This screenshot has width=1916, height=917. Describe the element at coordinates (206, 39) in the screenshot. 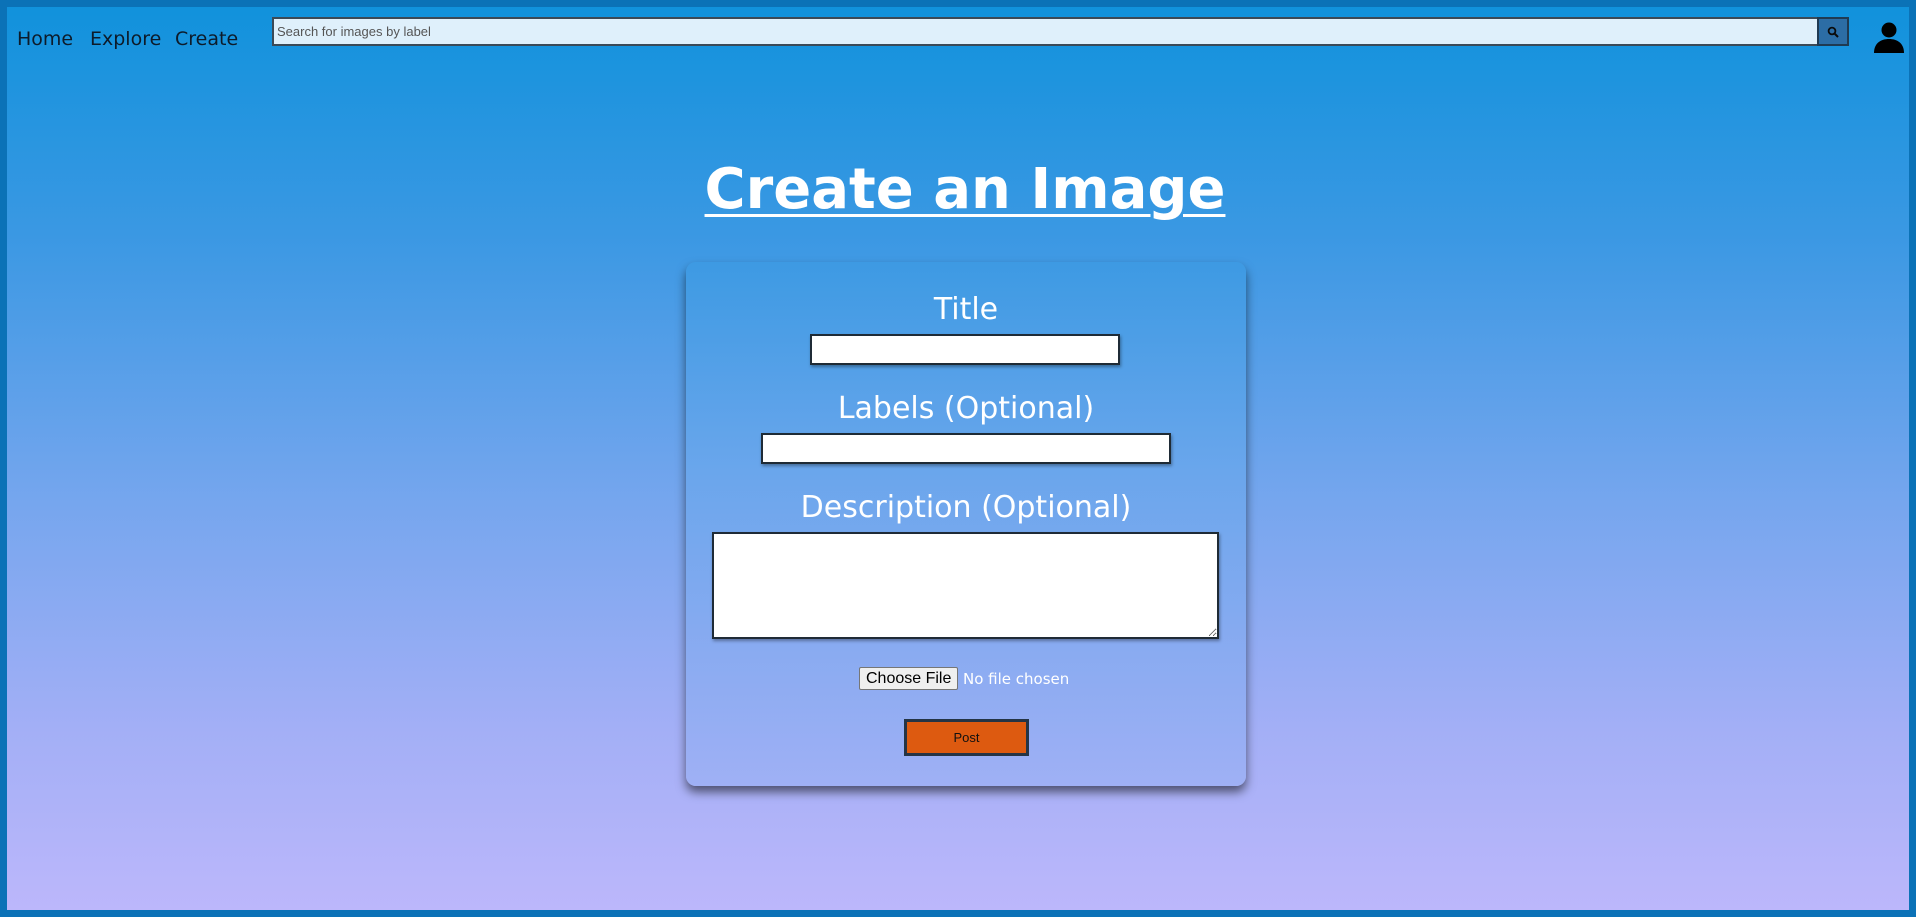

I see `nav-create-link: Create` at that location.